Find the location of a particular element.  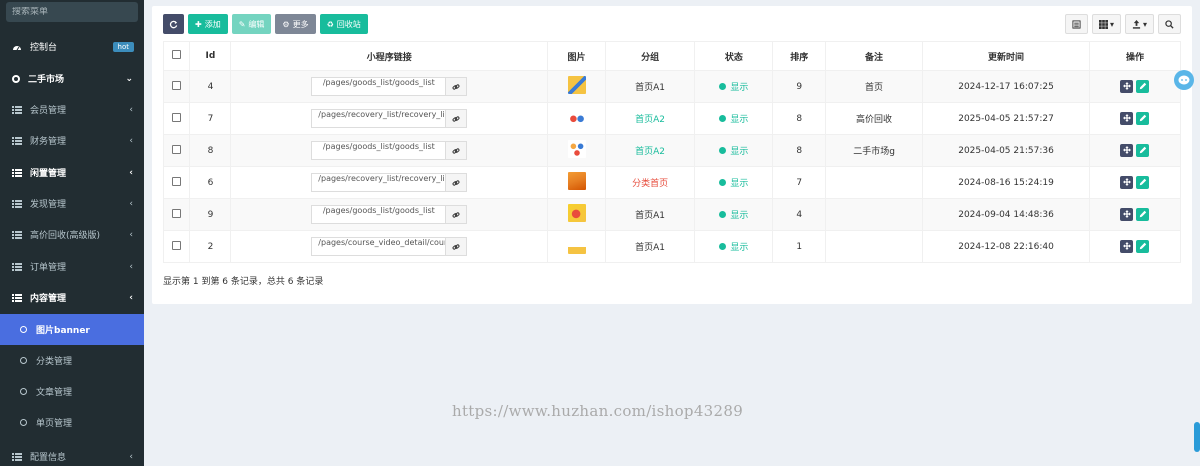

plus-icon: ✚ is located at coordinates (198, 24).